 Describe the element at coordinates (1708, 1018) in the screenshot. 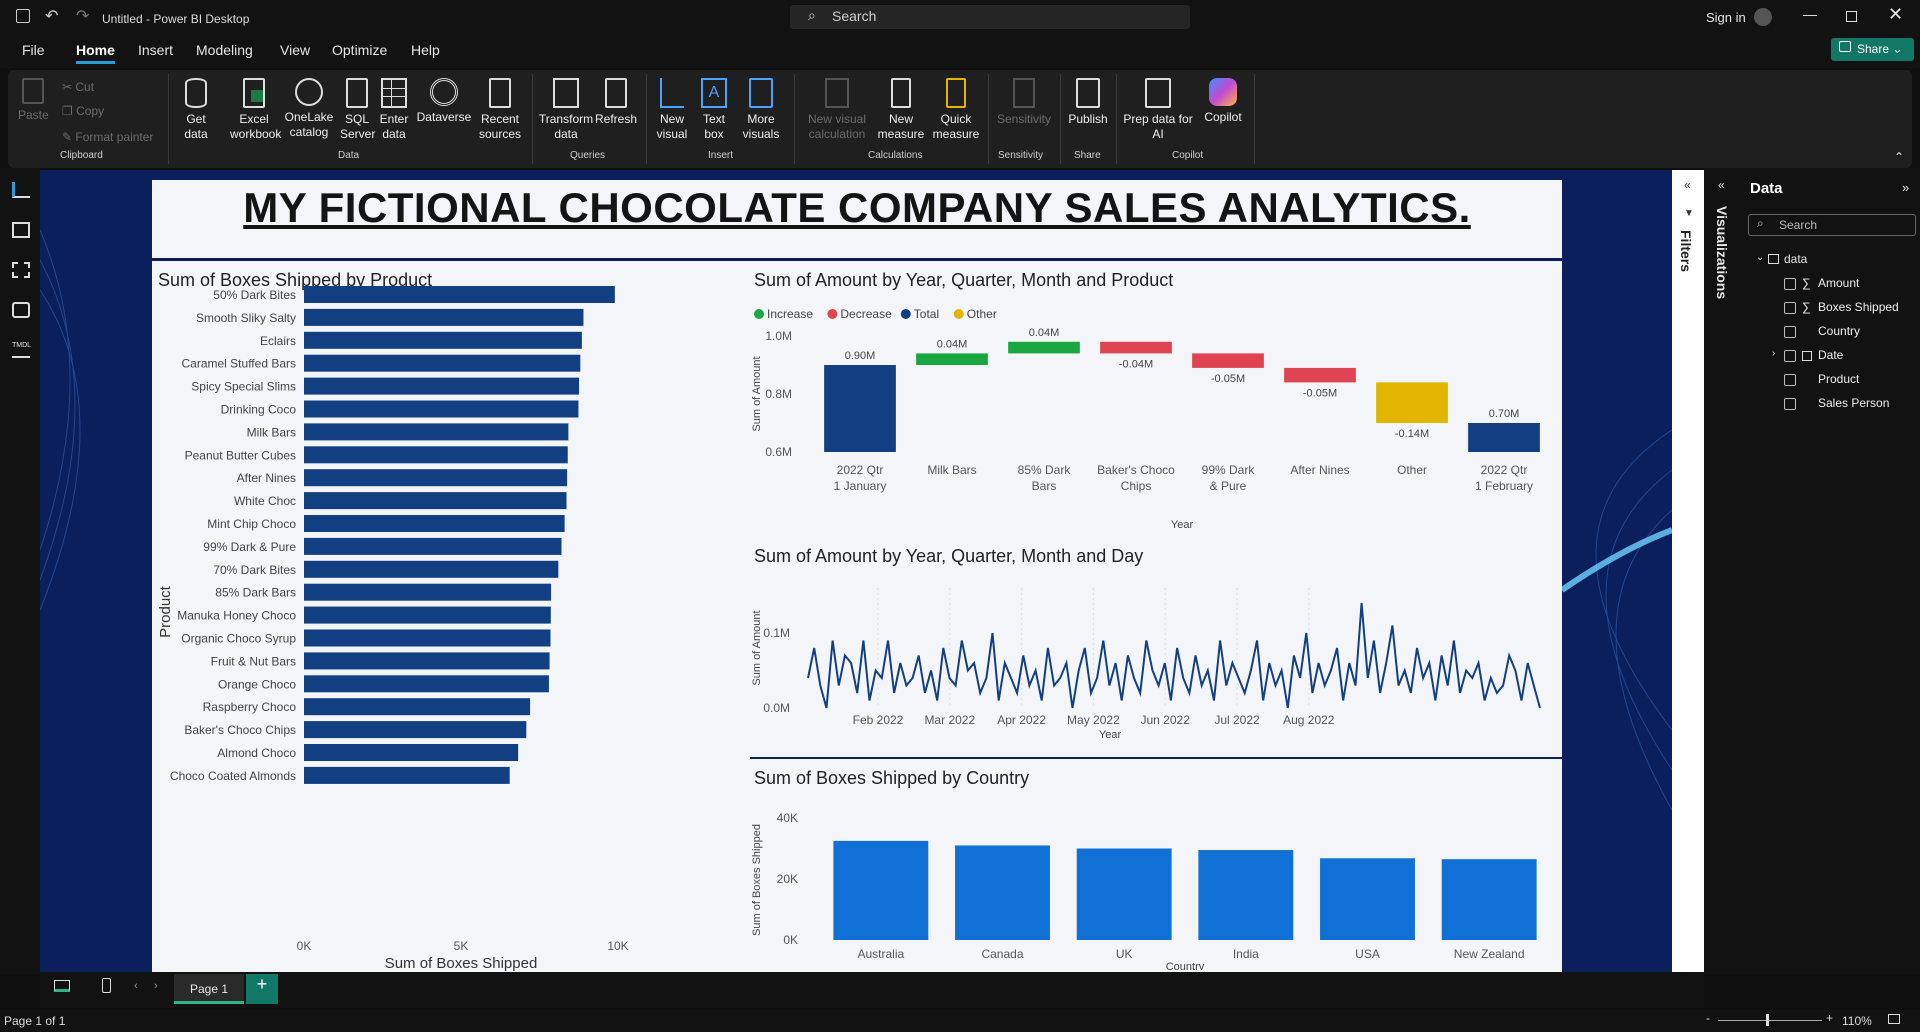

I see `zoom-out-icon: -` at that location.